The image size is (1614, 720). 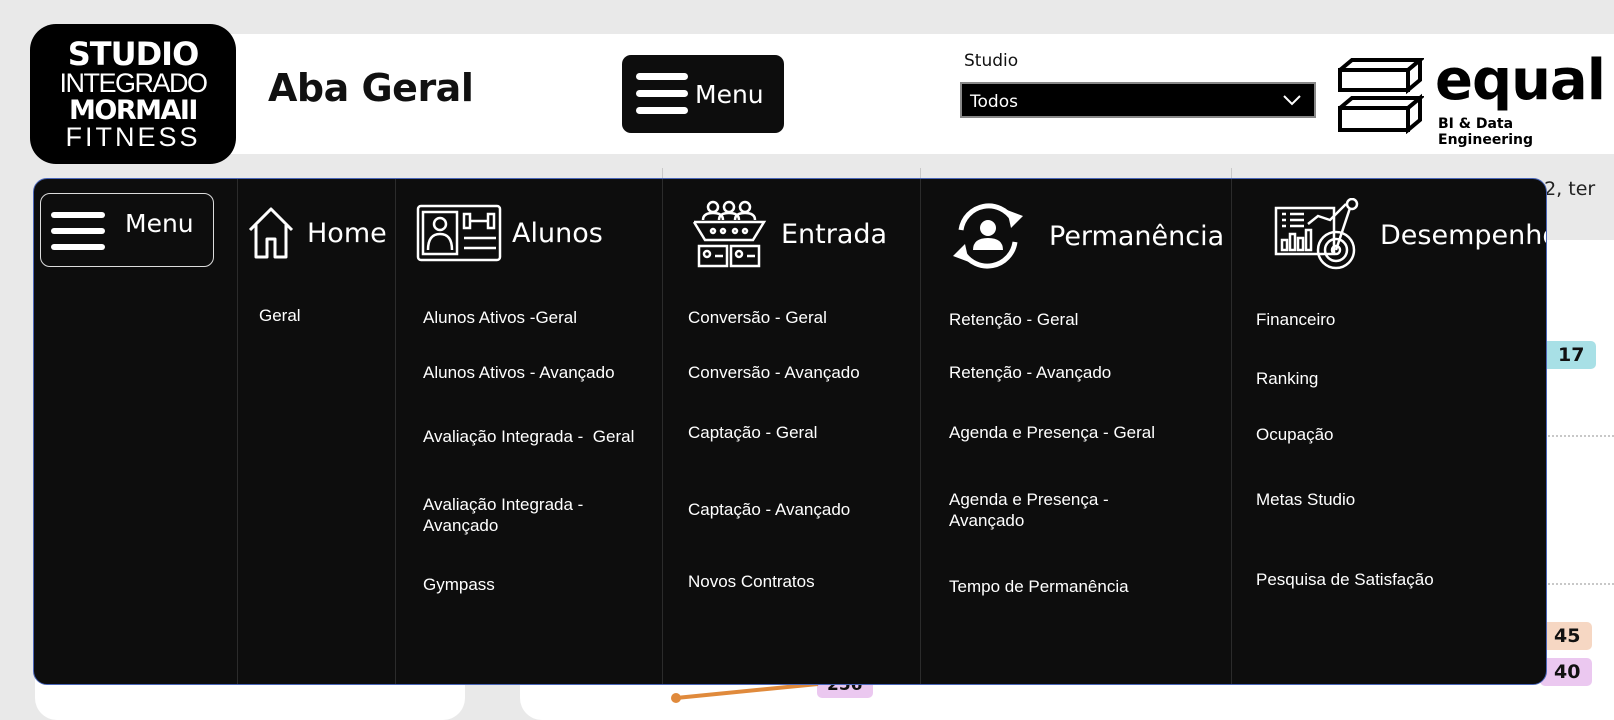 What do you see at coordinates (1520, 80) in the screenshot?
I see `equal-brand-name: equal` at bounding box center [1520, 80].